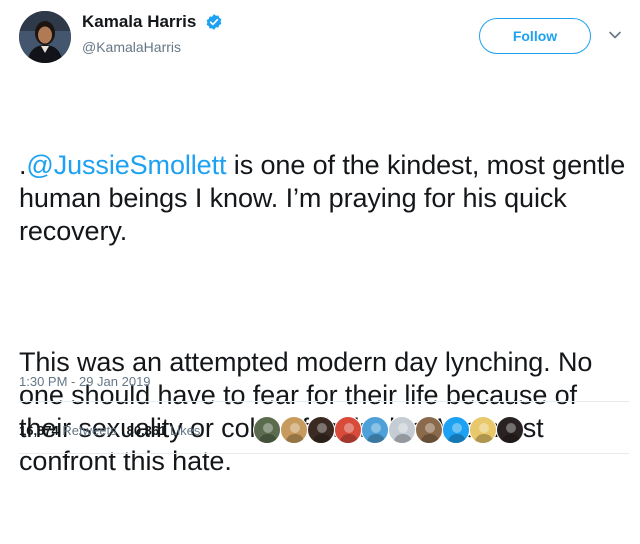 The height and width of the screenshot is (544, 640). I want to click on retweets-stat: 16,874 Retweets, so click(68, 430).